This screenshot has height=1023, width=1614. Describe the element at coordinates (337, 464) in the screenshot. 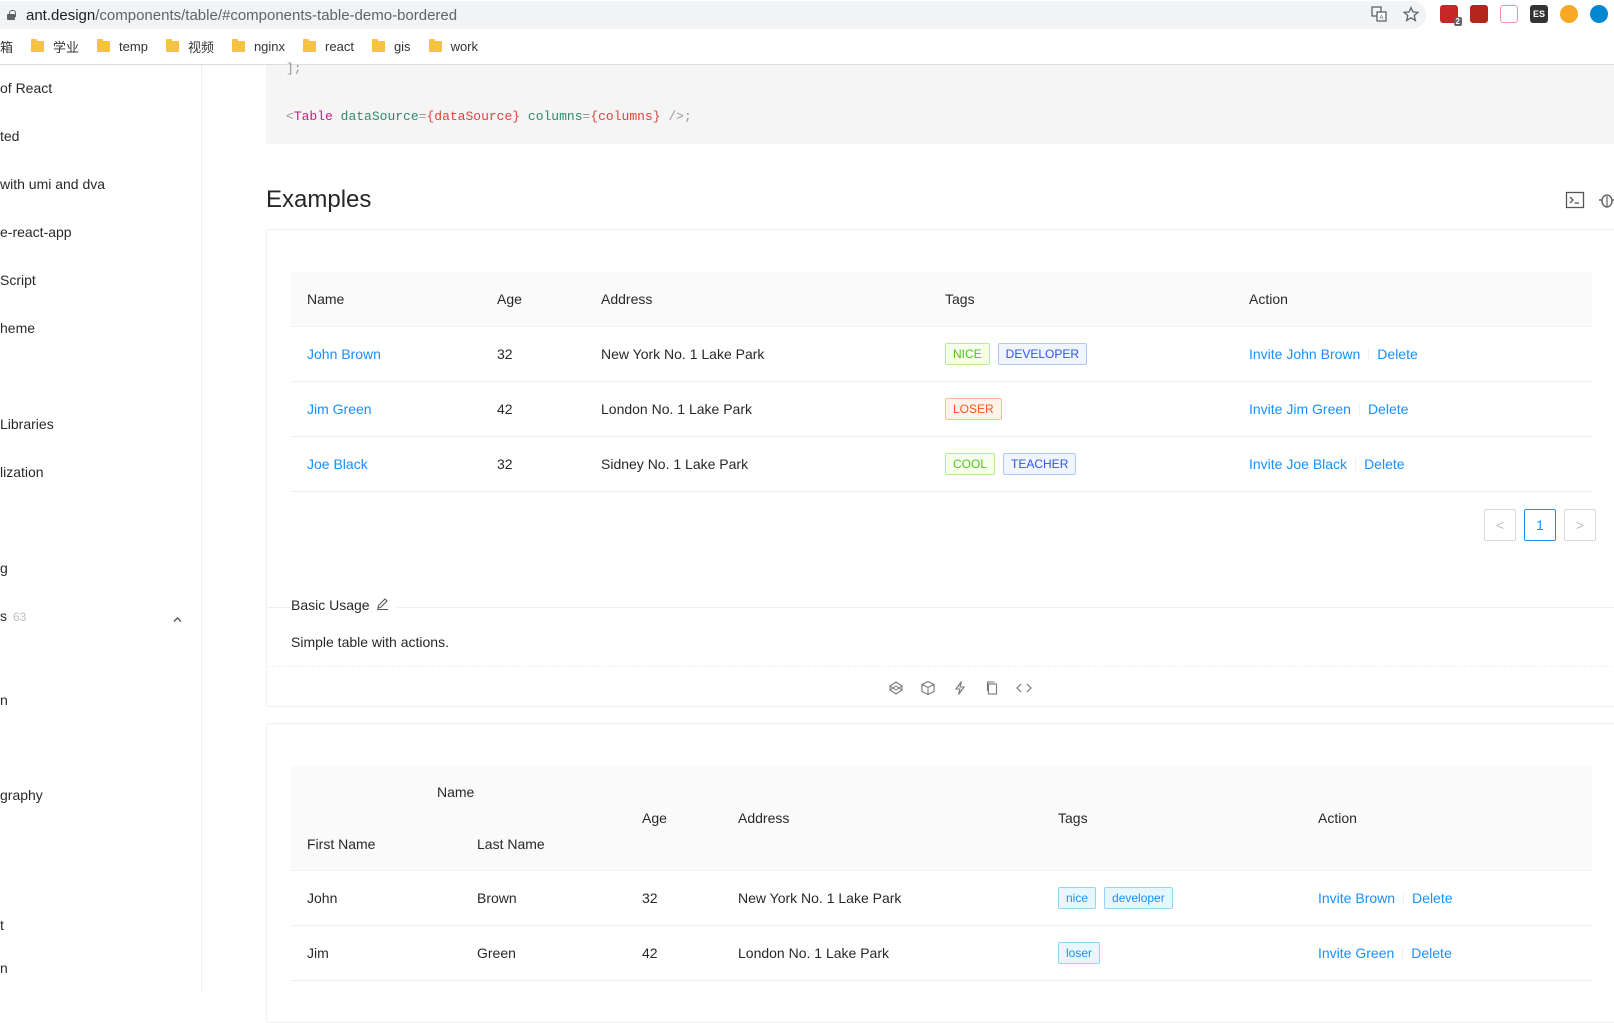

I see `name-link: Joe Black` at that location.